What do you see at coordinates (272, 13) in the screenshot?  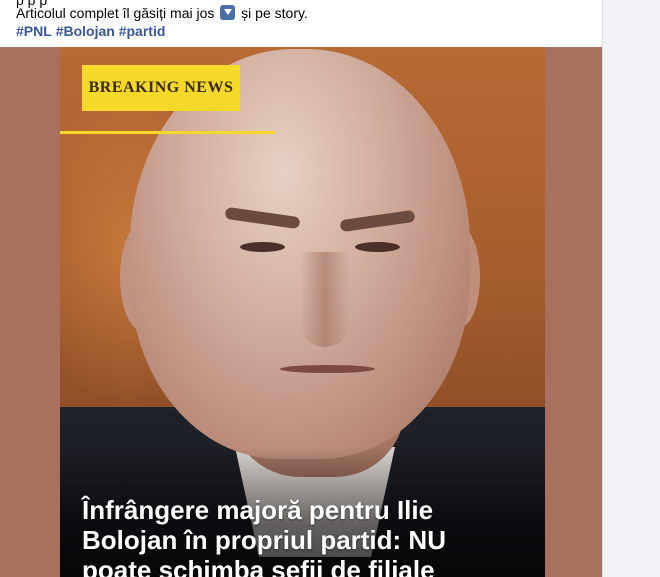 I see `post-text-end: și pe story.` at bounding box center [272, 13].